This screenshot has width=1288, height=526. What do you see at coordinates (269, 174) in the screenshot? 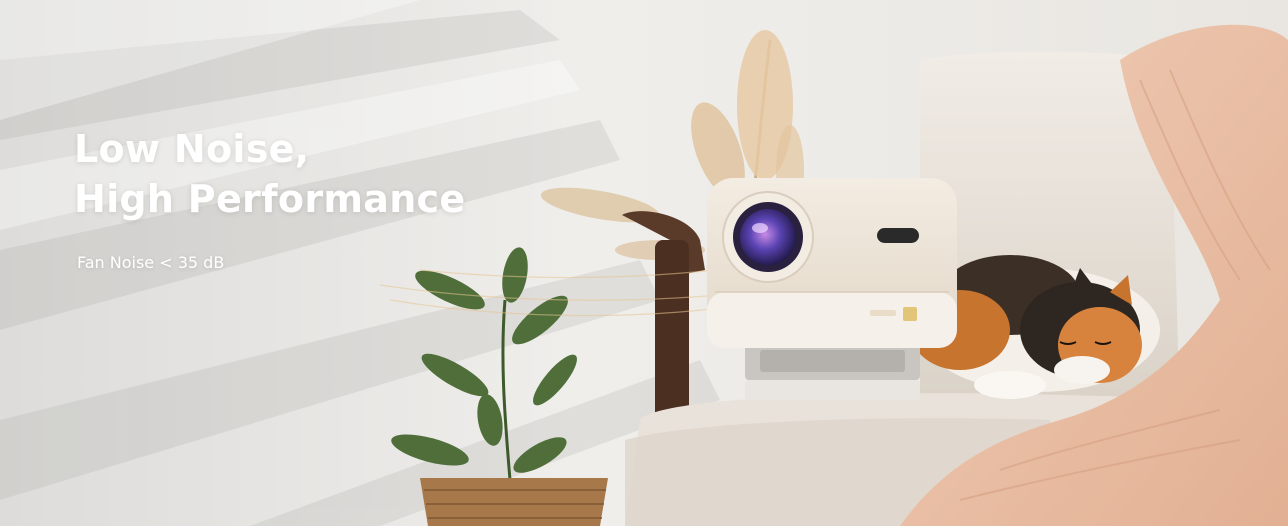
I see `headline: Low Noise, High Performance` at bounding box center [269, 174].